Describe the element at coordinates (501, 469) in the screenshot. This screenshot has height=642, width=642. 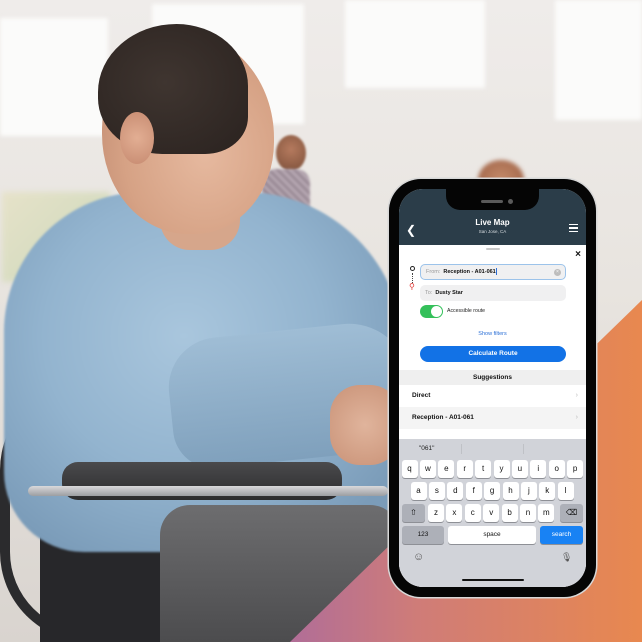
I see `key-y: y` at that location.